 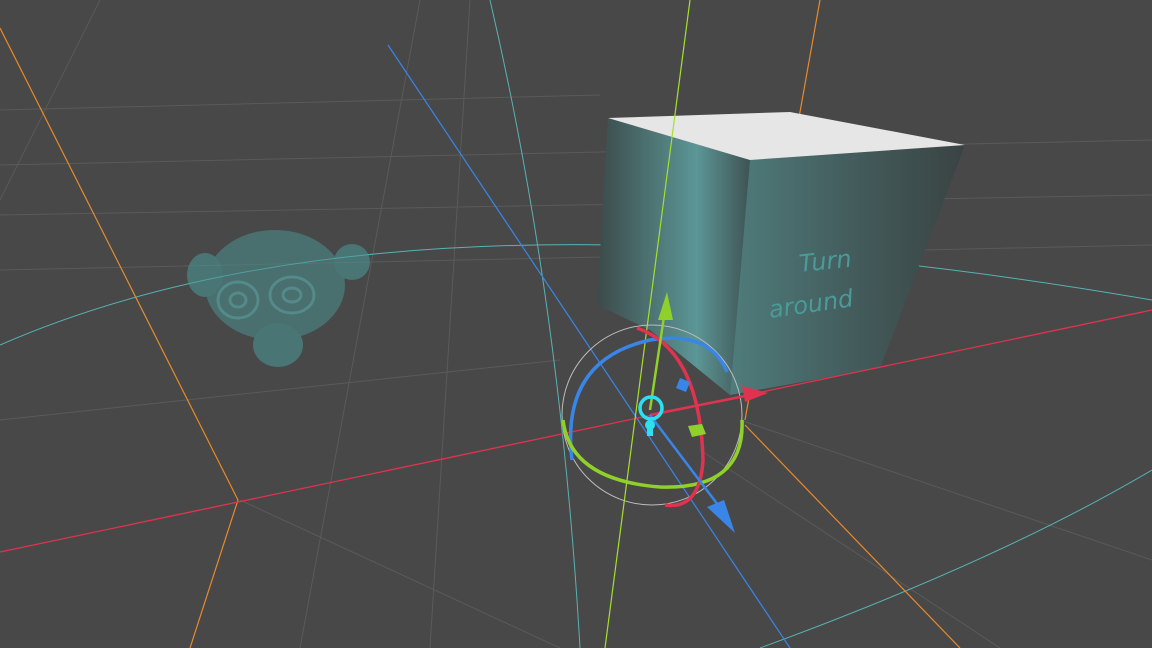 I want to click on cube: Turn around, so click(x=781, y=253).